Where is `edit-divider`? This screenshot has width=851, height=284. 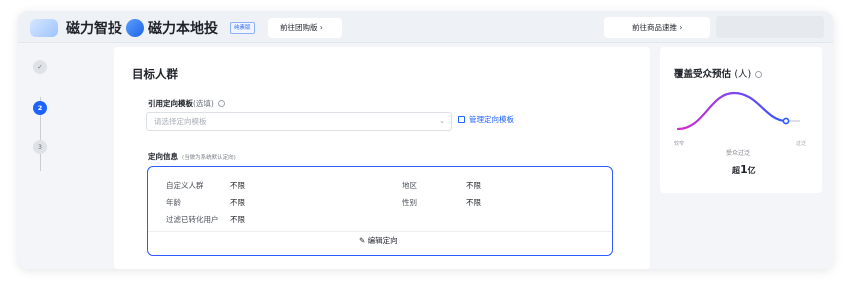 edit-divider is located at coordinates (379, 231).